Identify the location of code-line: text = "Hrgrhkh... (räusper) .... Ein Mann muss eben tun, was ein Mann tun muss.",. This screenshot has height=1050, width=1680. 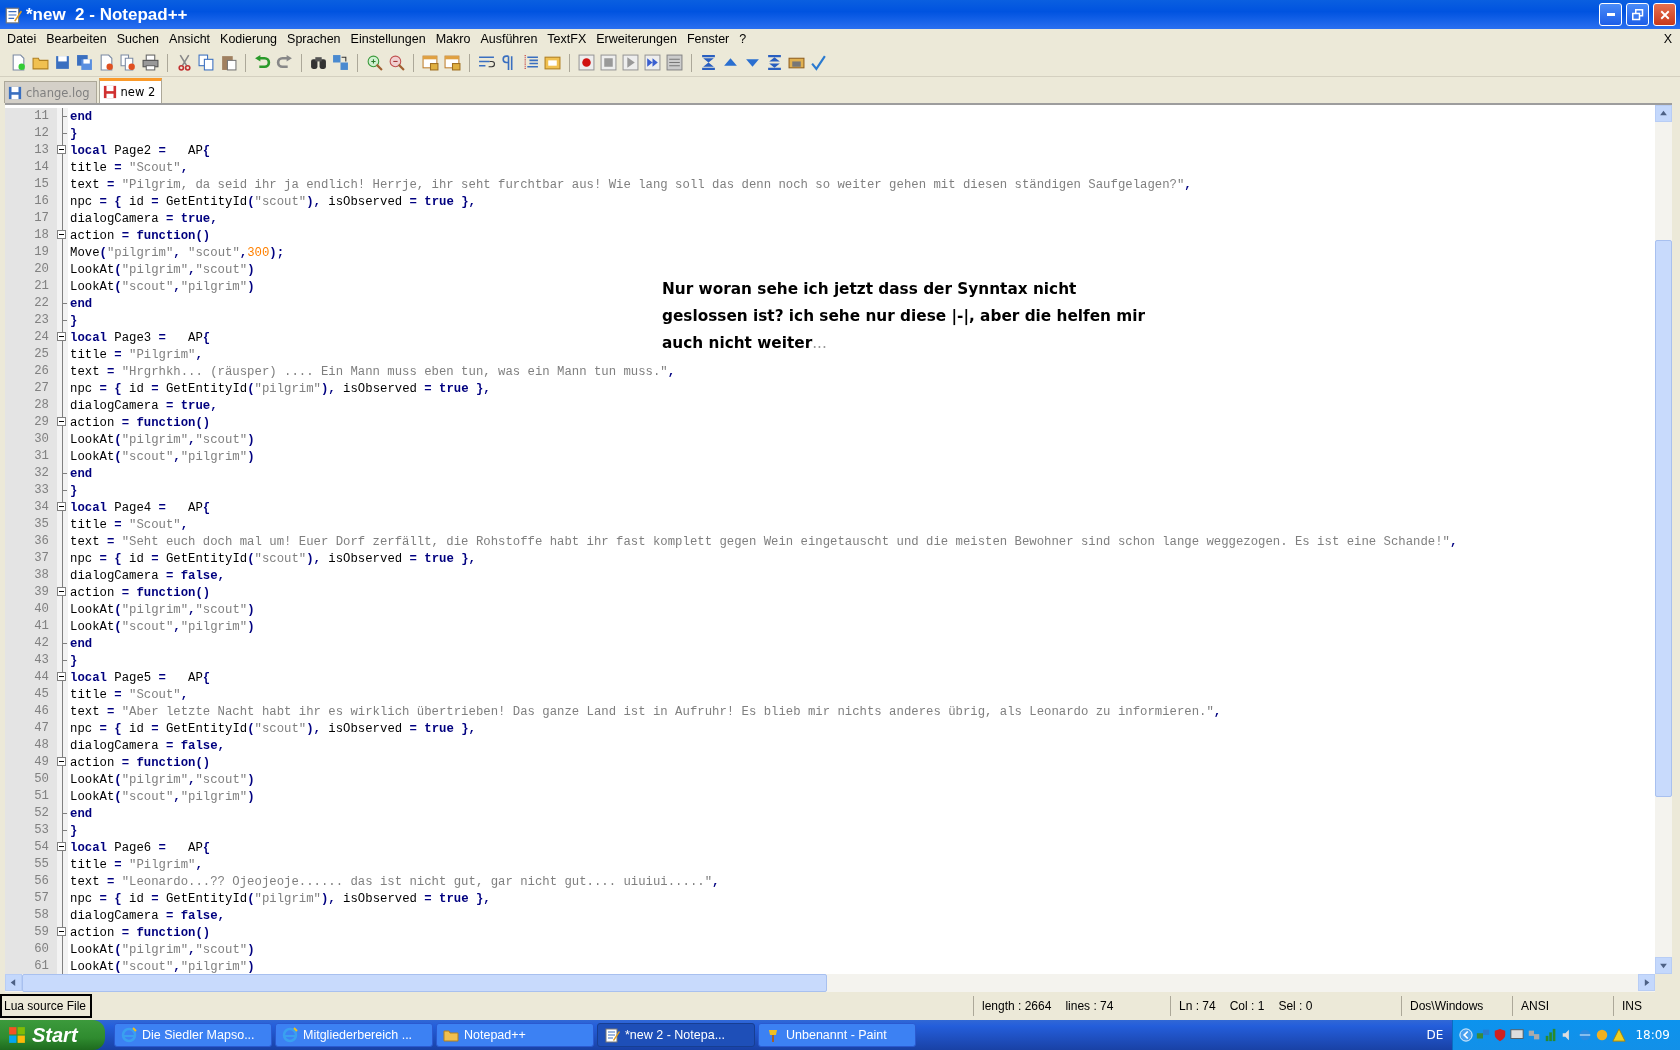
(372, 371).